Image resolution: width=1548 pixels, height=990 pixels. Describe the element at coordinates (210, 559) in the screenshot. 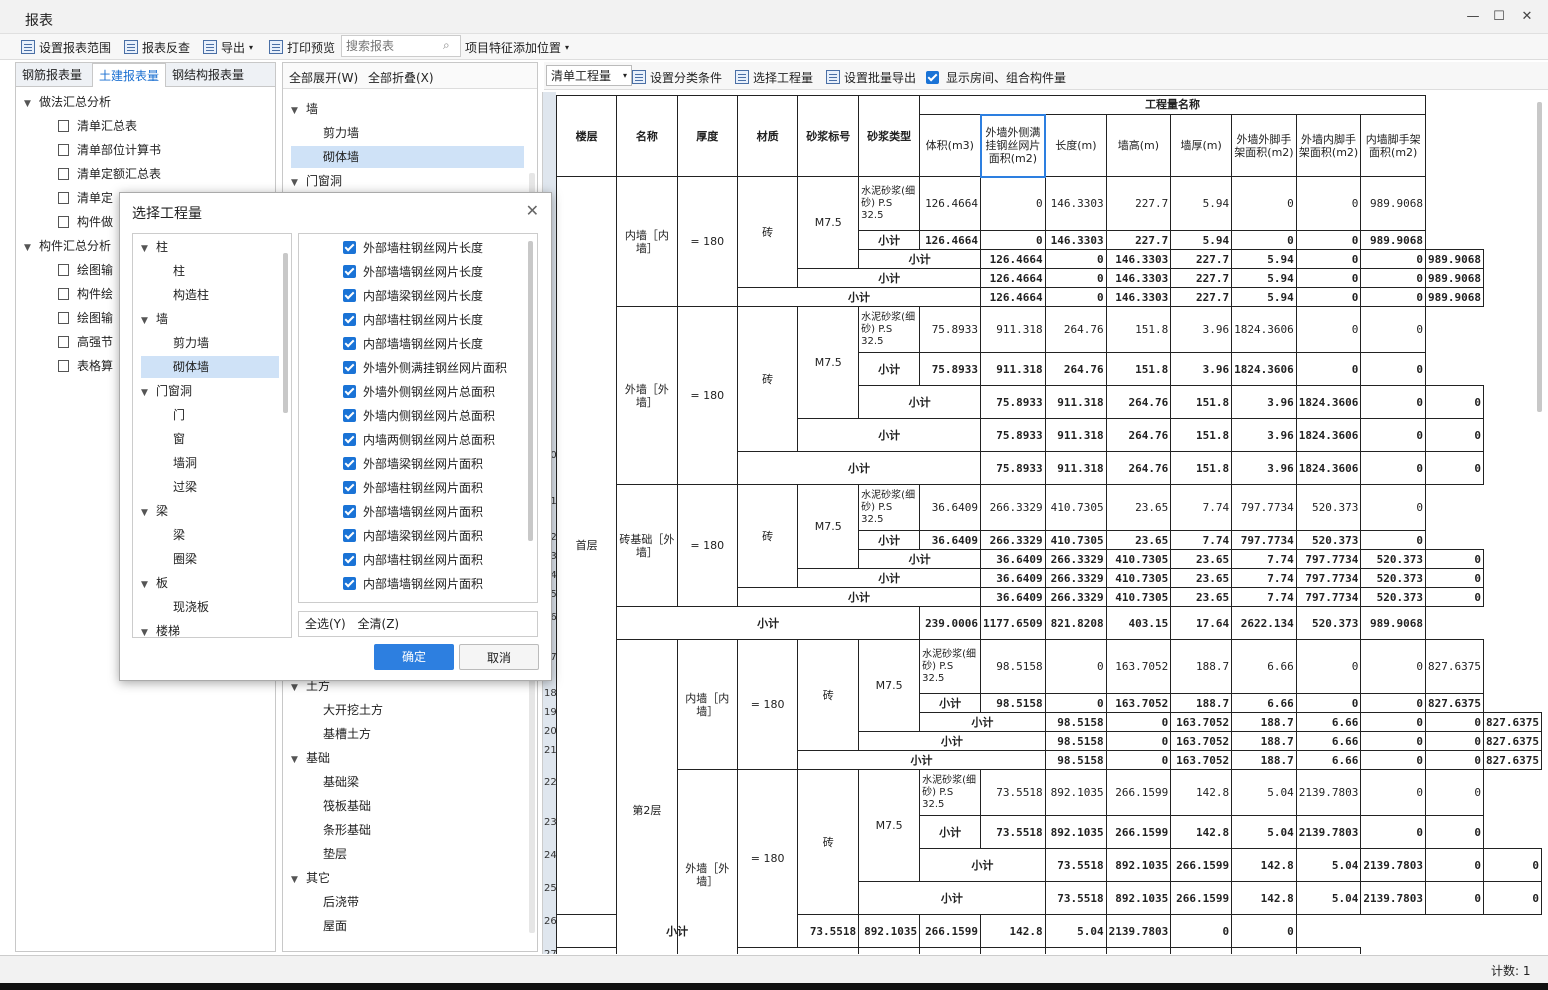

I see `tree-item: 圈梁` at that location.